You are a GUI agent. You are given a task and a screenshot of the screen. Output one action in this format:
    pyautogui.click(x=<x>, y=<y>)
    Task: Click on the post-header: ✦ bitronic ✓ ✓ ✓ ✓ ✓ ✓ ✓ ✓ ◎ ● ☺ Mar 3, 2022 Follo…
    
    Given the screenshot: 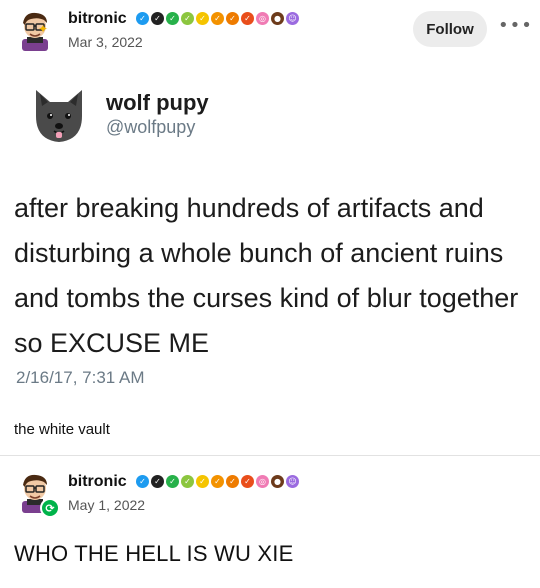 What is the action you would take?
    pyautogui.click(x=270, y=30)
    